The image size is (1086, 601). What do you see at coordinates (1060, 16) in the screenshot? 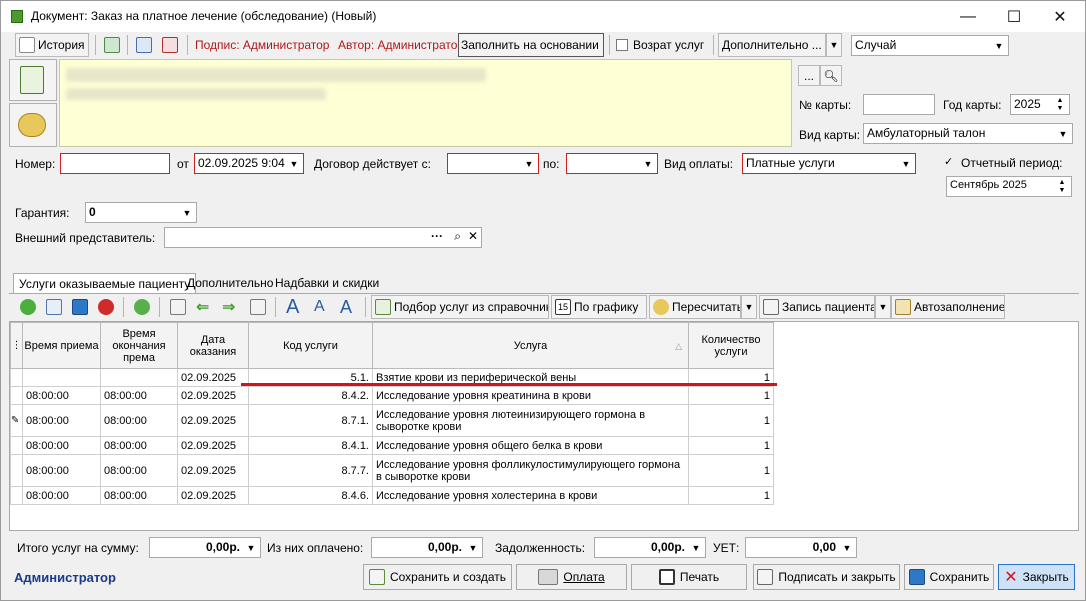
I see `close-window-button: ✕` at bounding box center [1060, 16].